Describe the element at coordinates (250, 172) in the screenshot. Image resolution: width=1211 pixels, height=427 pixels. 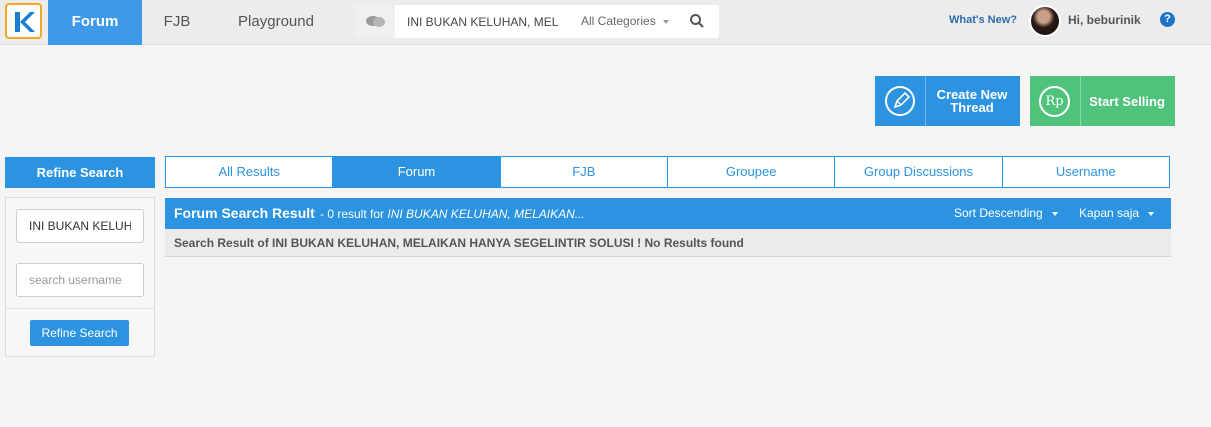
I see `tab-all-results: All Results` at that location.